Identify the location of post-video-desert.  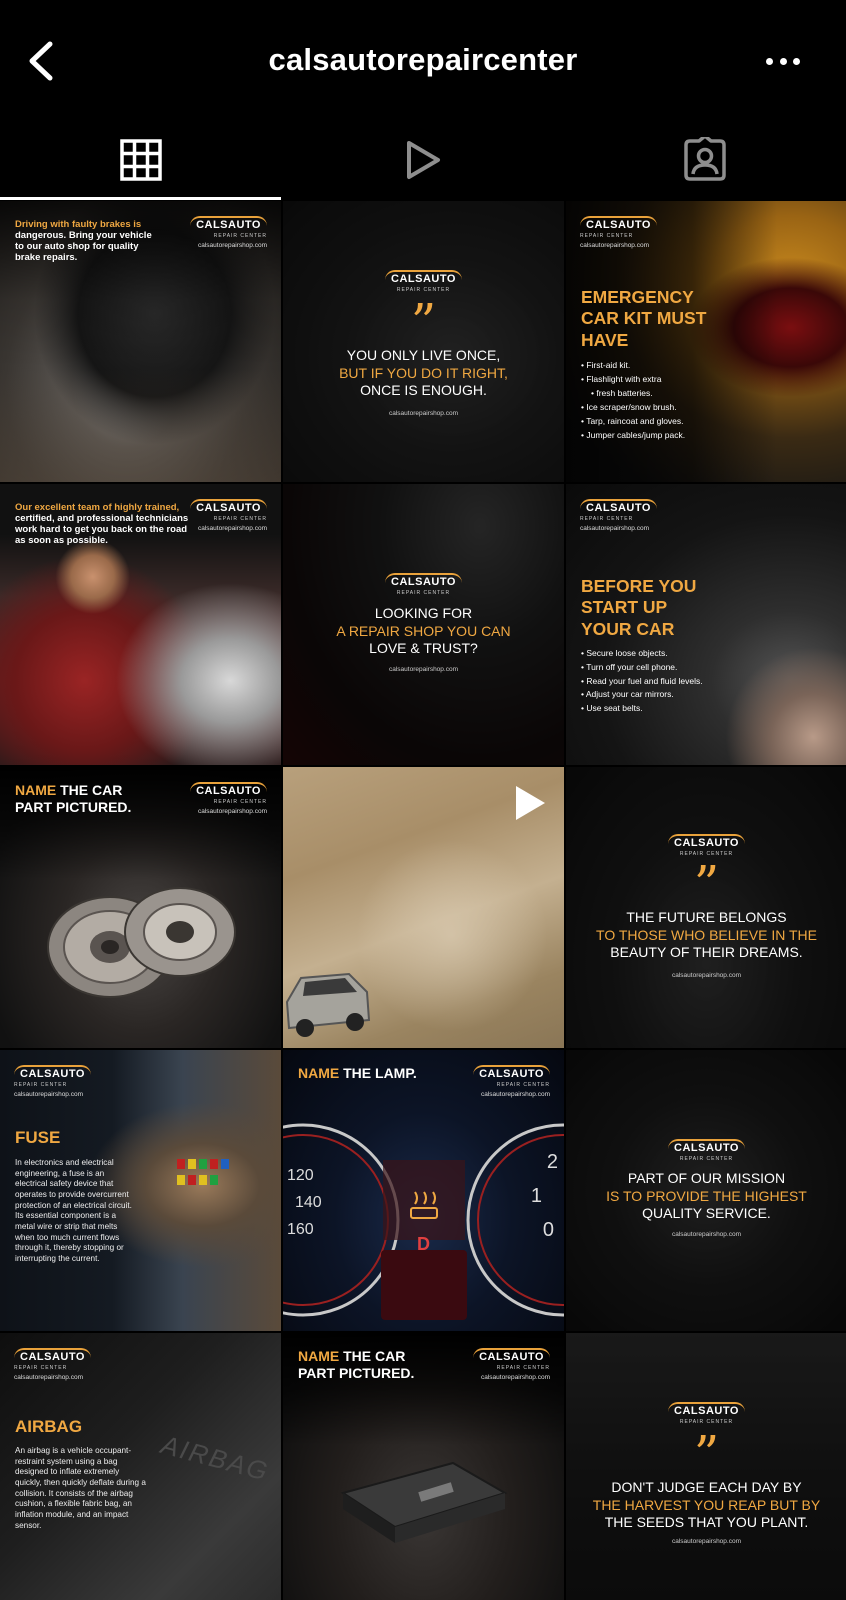
(423, 907).